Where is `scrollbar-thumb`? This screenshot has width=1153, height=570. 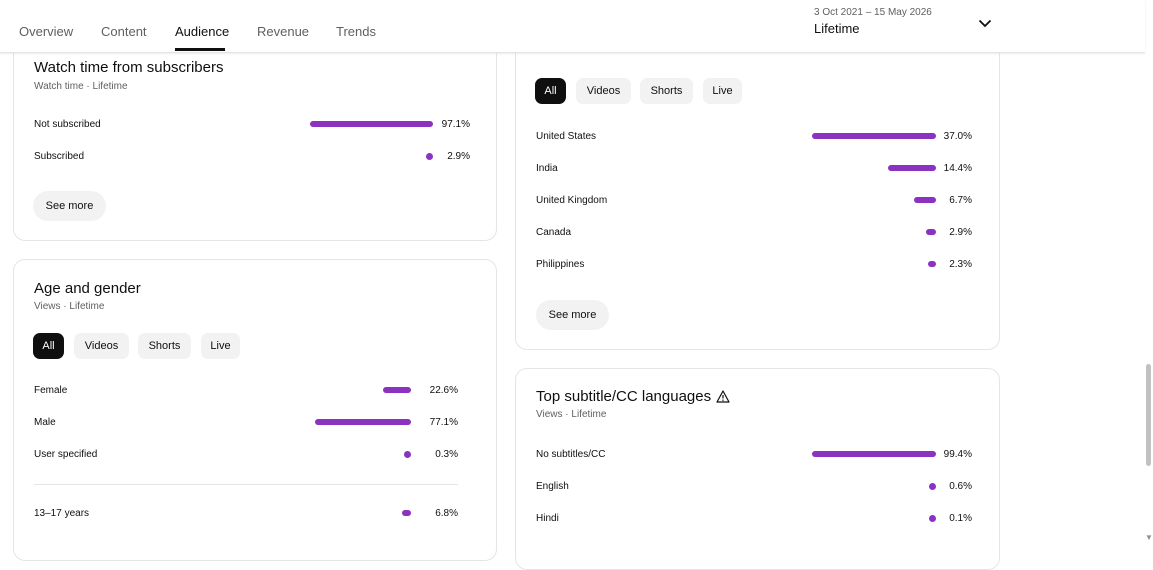 scrollbar-thumb is located at coordinates (1148, 415).